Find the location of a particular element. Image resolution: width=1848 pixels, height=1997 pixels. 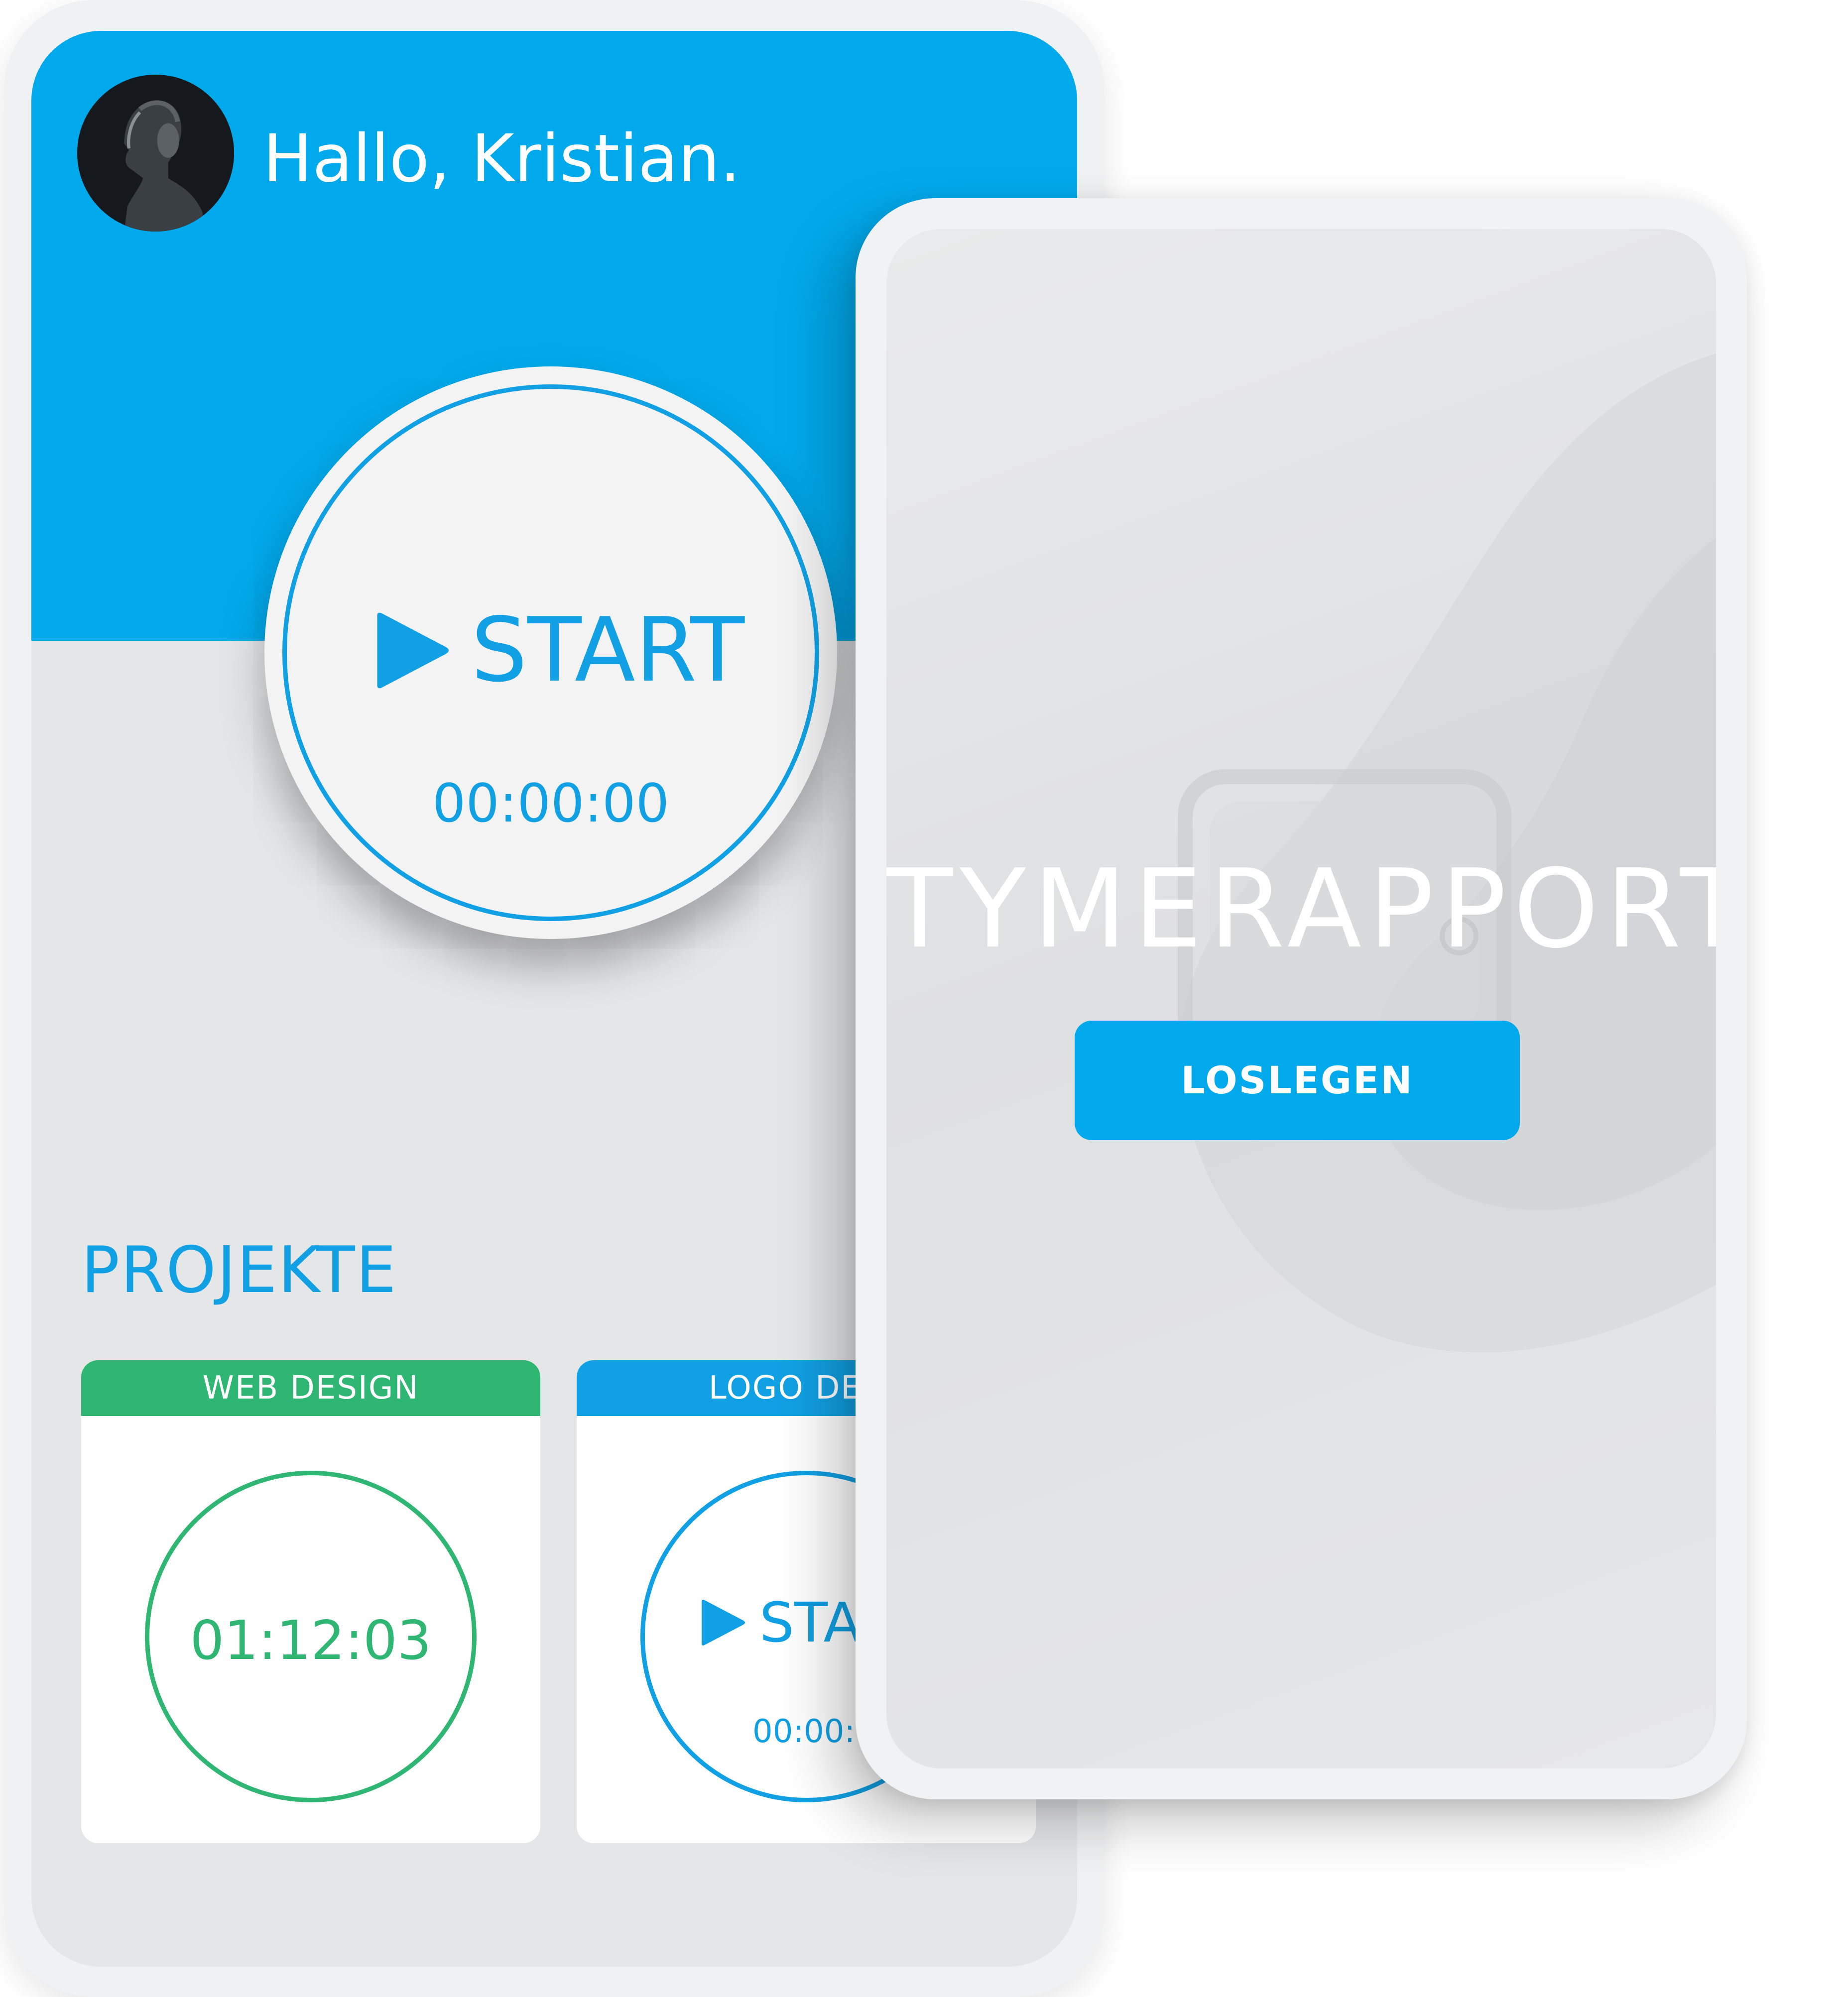

project-timer-display: 01:12:03 is located at coordinates (311, 1641).